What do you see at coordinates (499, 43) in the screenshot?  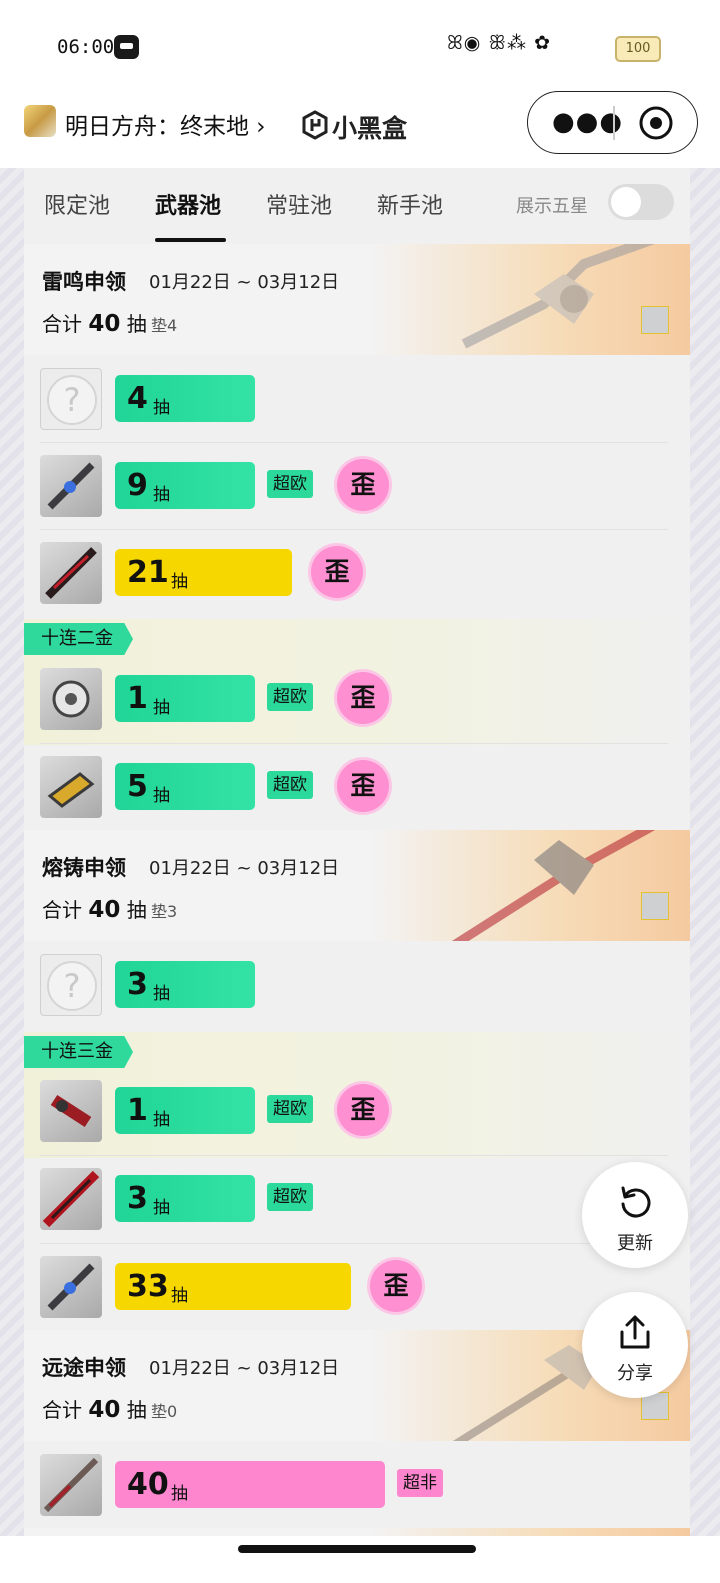 I see `status-icons: ꕤ◉ ꕥ⁂ ✿` at bounding box center [499, 43].